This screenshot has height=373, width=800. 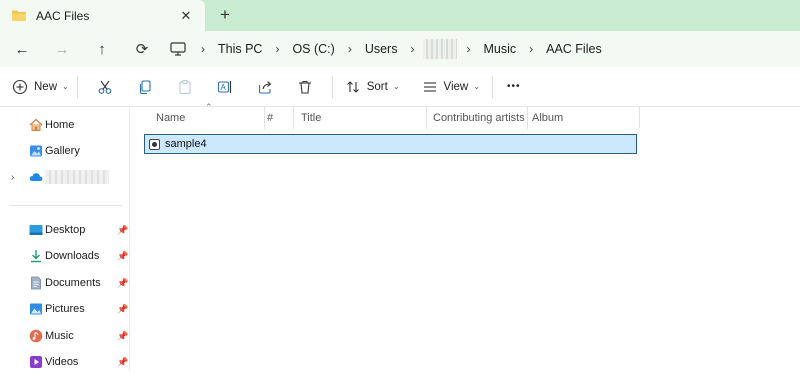 I want to click on command-bar: New ⌄ A Sort ⌄ View ⌄ •••, so click(x=400, y=87).